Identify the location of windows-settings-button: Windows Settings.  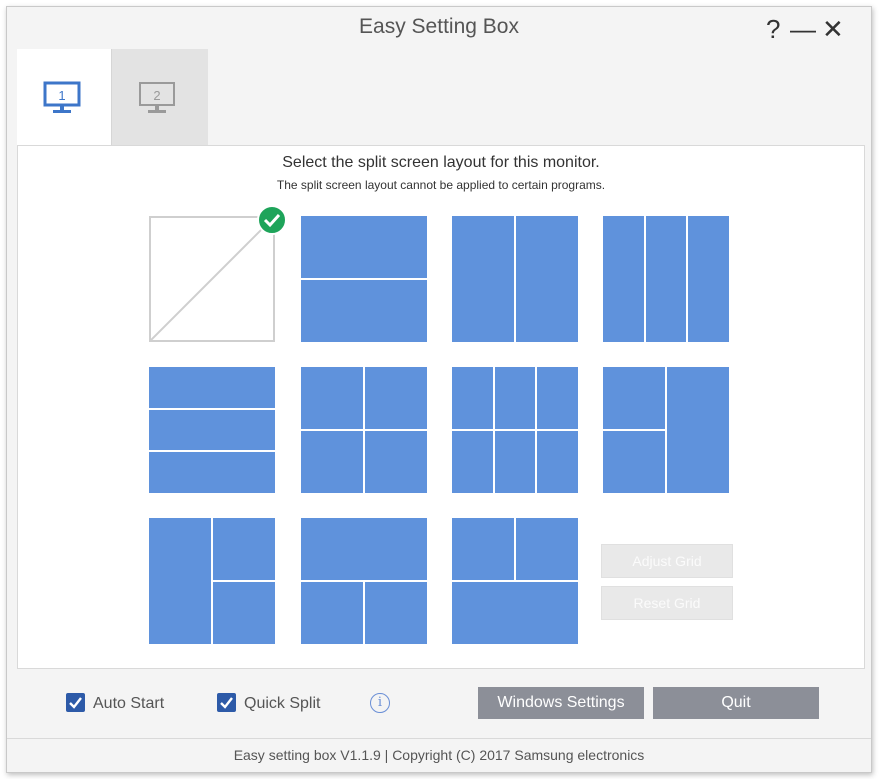
(561, 703).